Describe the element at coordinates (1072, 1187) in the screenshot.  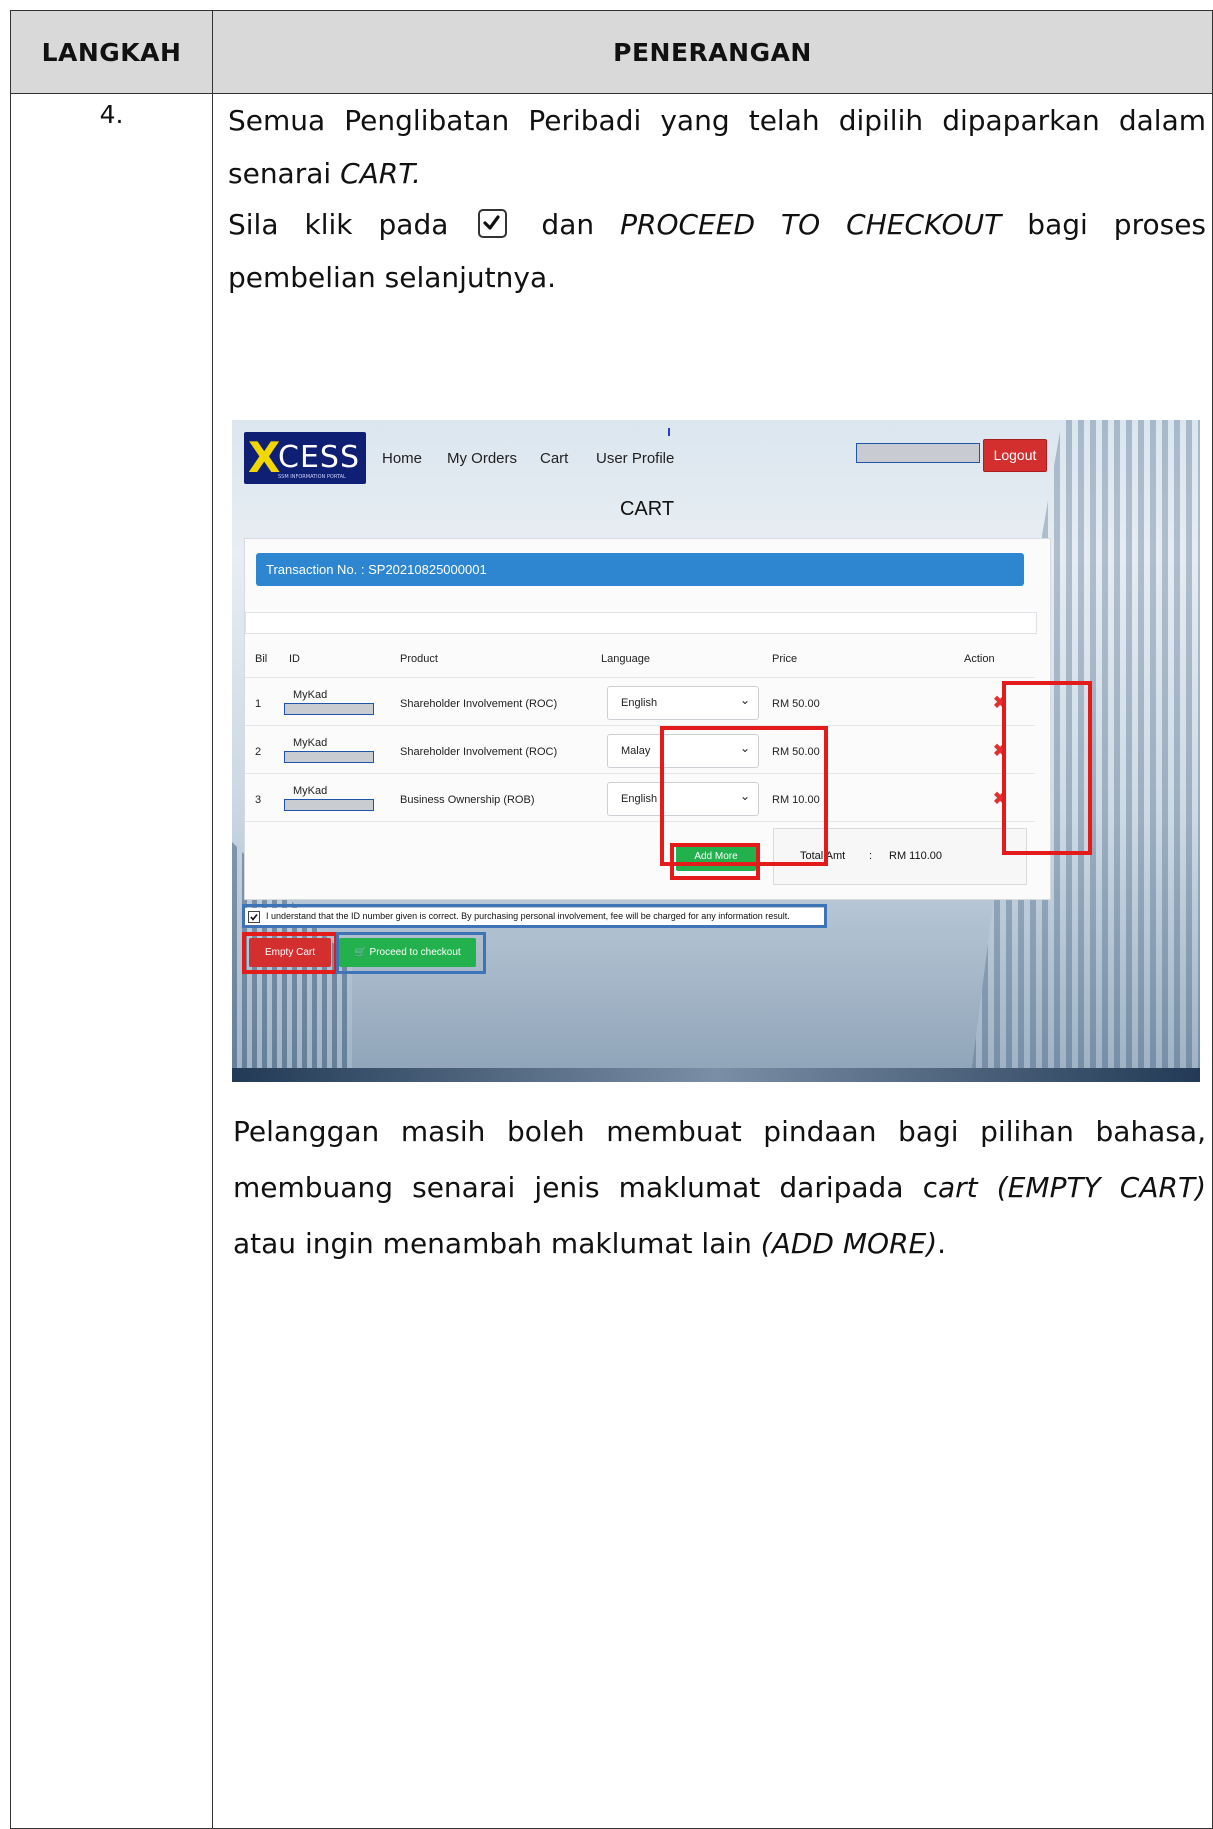
I see `p3-emphasis-1: art (EMPTY CART)` at that location.